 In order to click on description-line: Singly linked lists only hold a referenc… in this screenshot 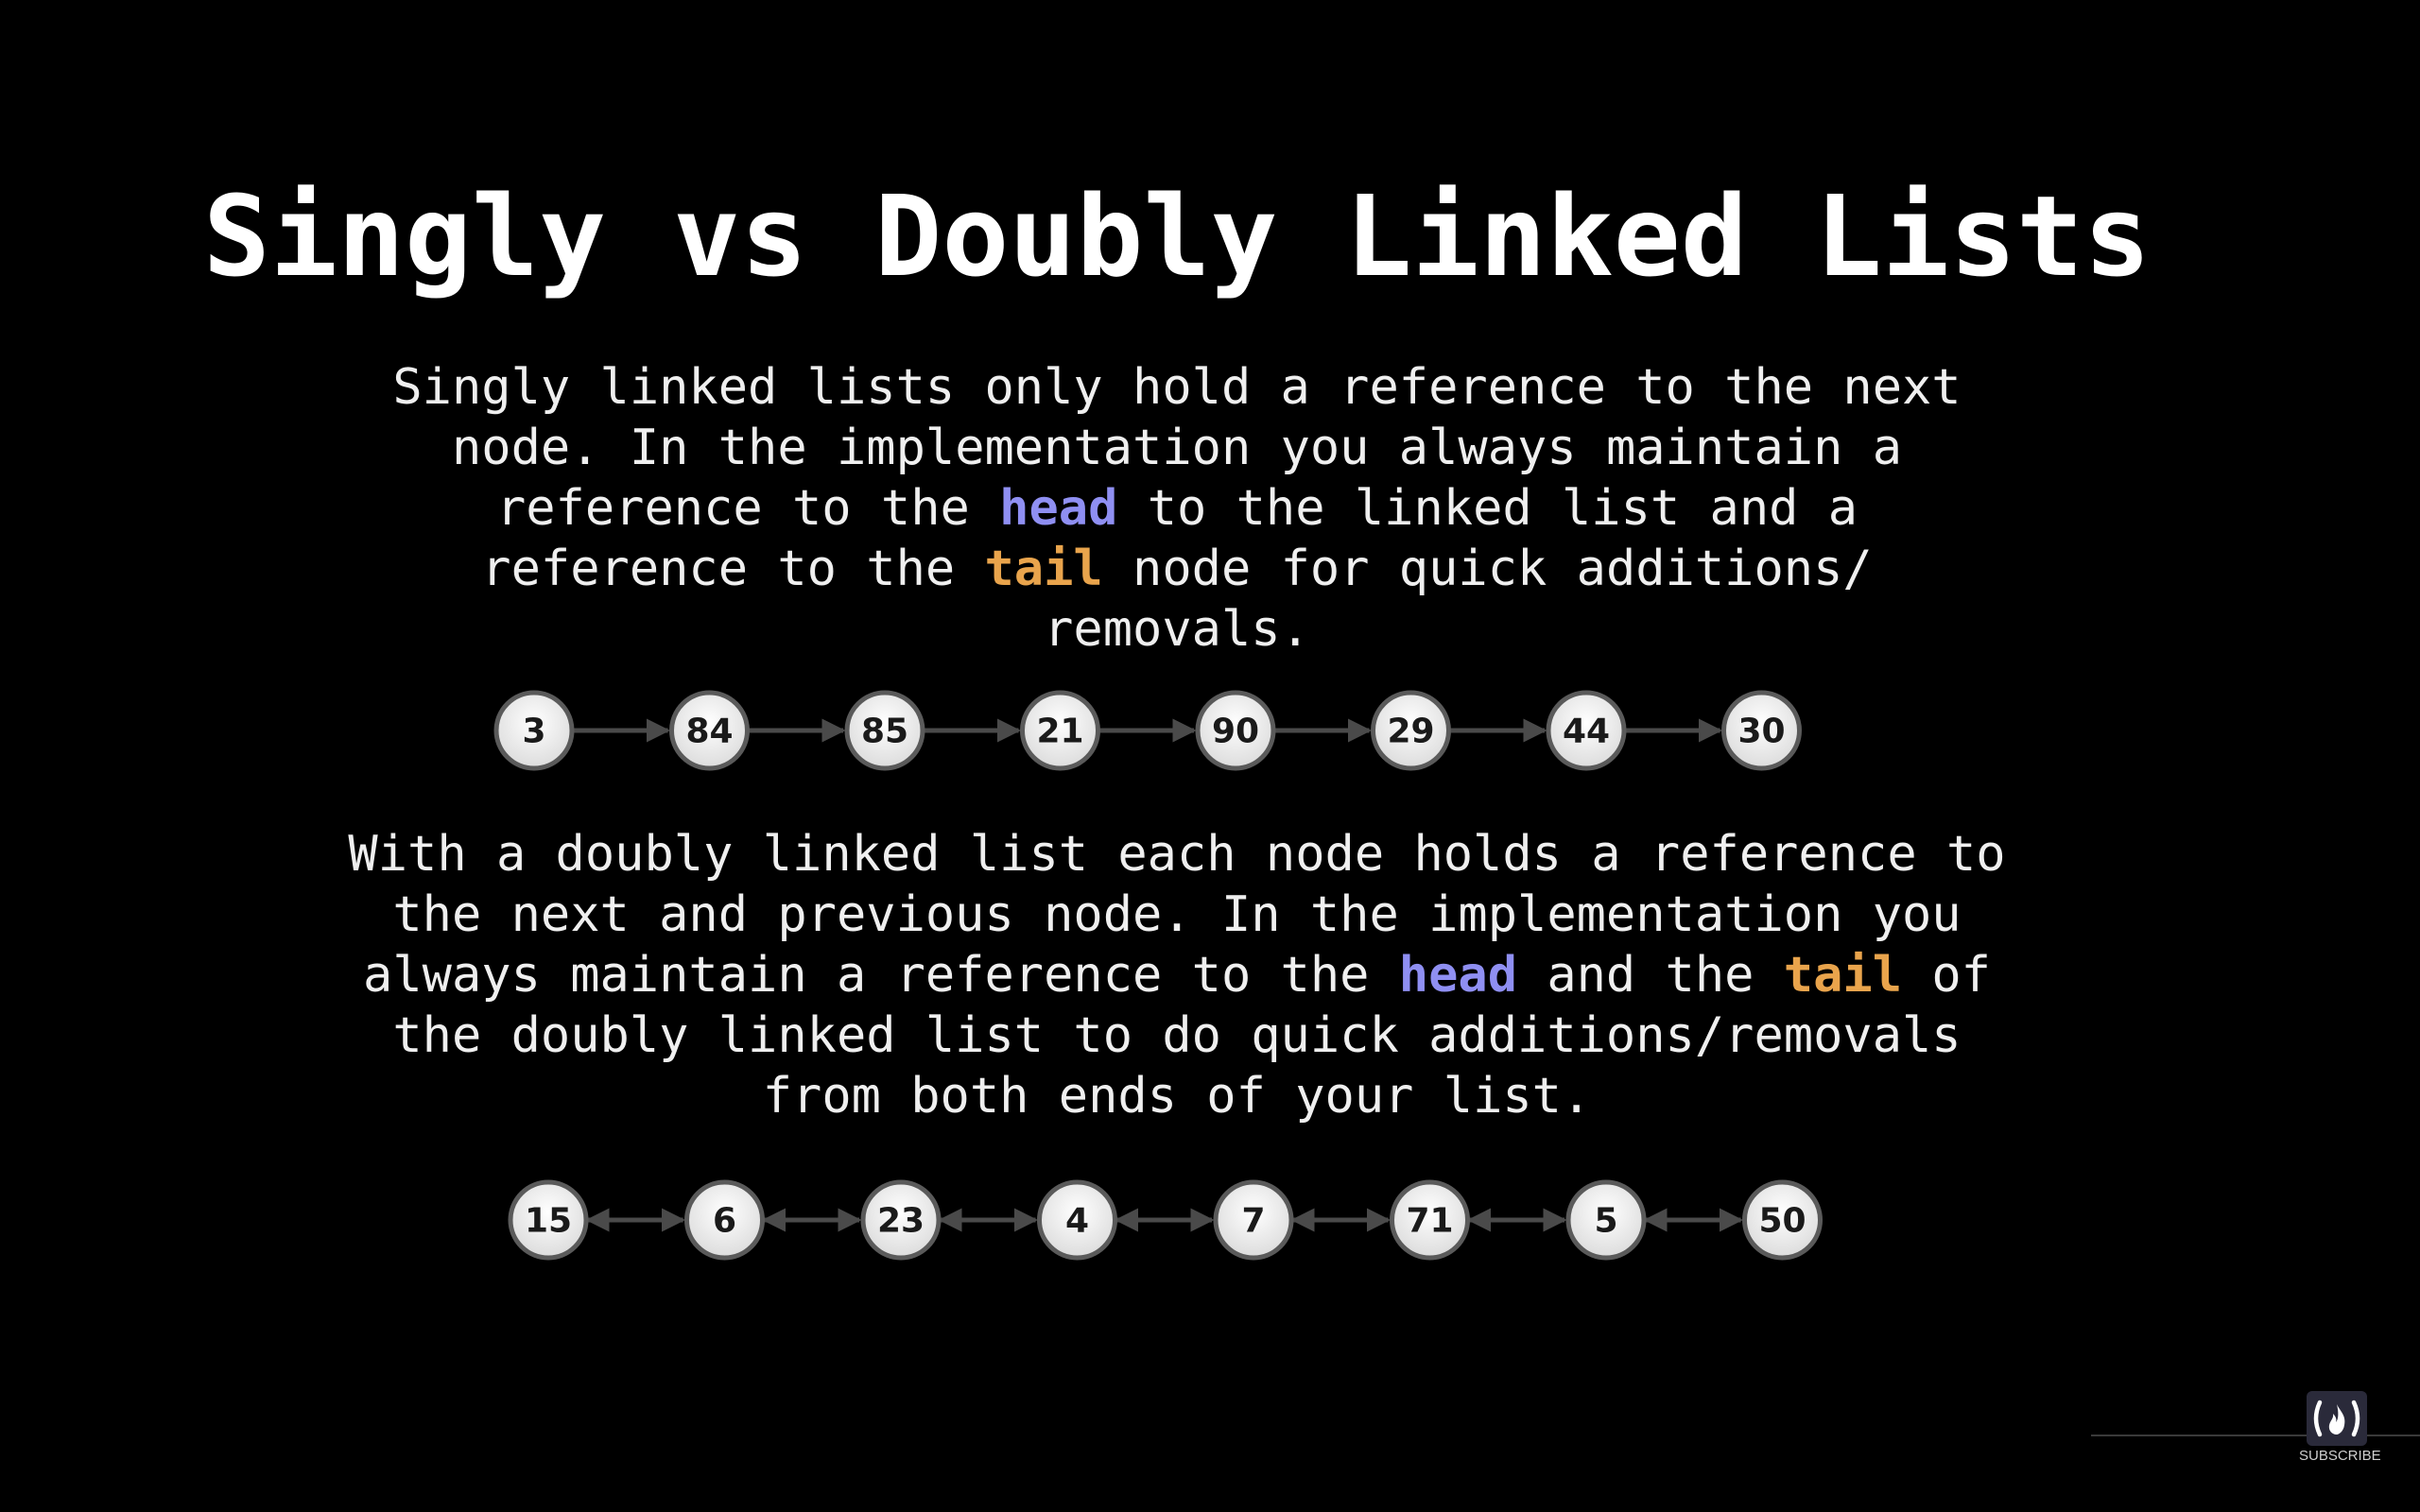, I will do `click(1177, 387)`.